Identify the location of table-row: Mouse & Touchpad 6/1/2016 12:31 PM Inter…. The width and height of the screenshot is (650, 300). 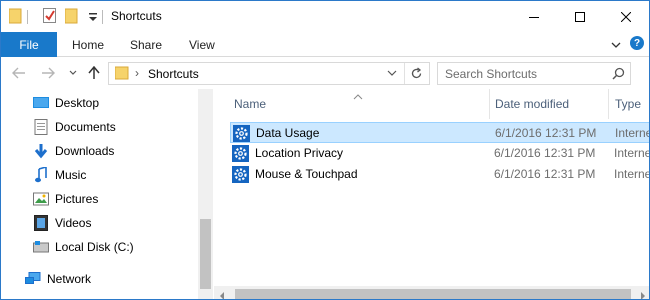
(440, 174).